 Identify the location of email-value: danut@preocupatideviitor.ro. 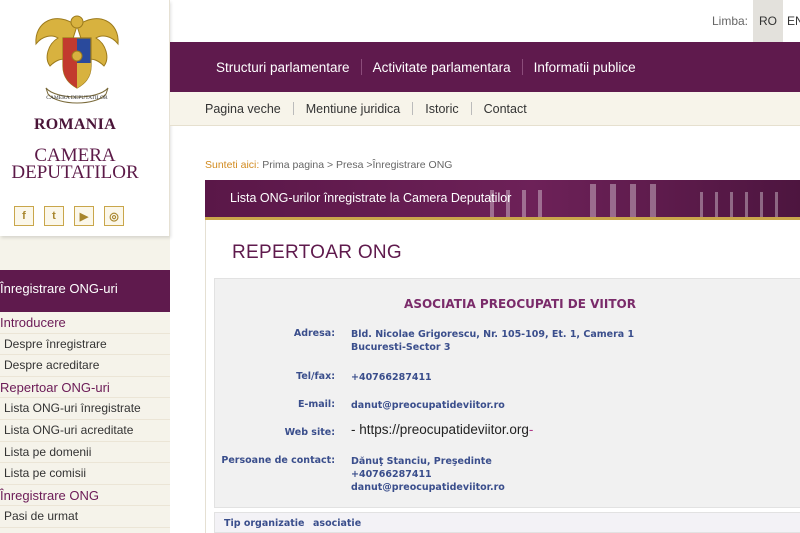
(428, 405).